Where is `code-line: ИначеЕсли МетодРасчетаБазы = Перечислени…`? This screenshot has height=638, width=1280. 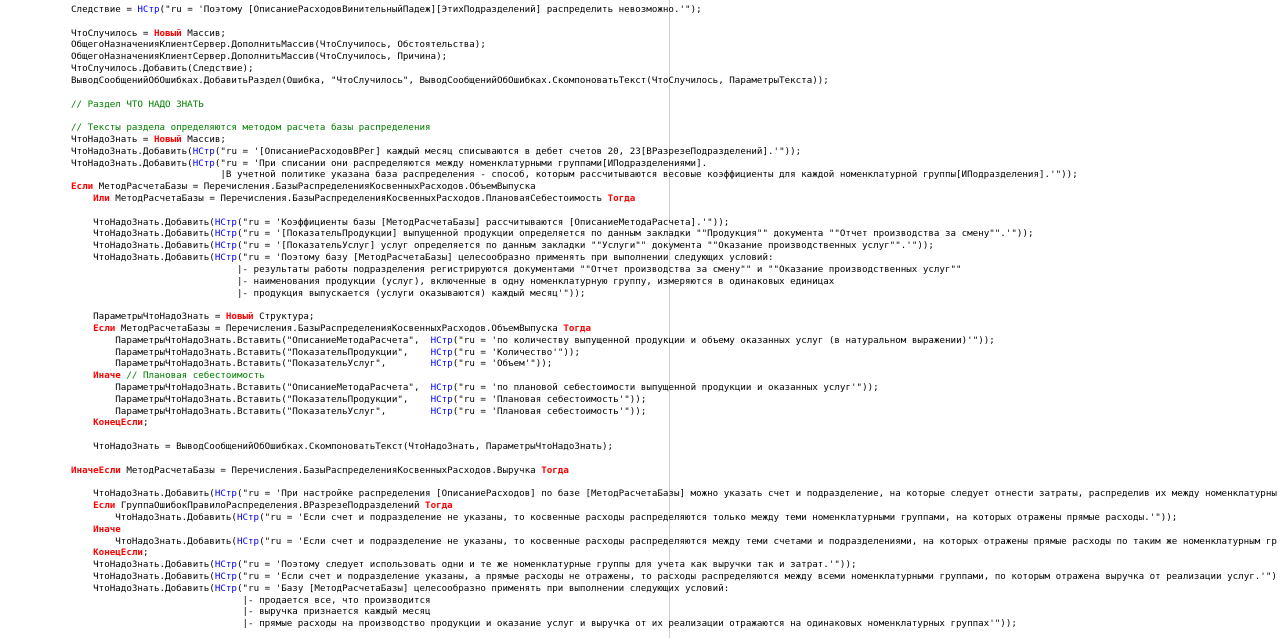
code-line: ИначеЕсли МетодРасчетаБазы = Перечислени… is located at coordinates (674, 471).